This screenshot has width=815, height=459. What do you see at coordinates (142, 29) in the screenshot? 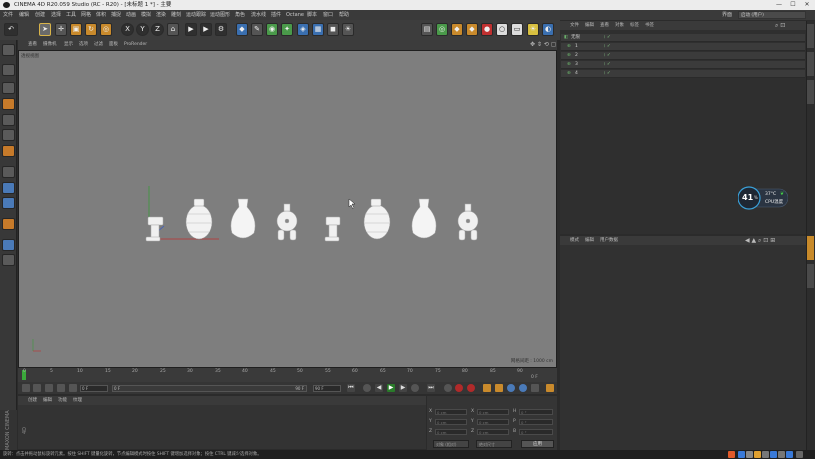
I see `y-axis-lock-button: Y` at bounding box center [142, 29].